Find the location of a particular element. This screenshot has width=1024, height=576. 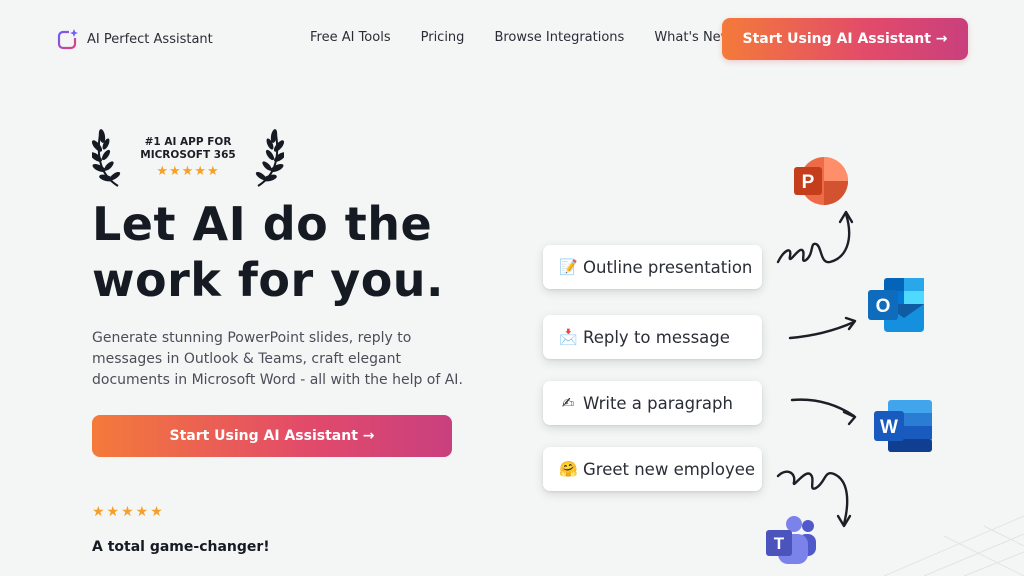

hero-title: Let AI do the work for you. is located at coordinates (302, 252).